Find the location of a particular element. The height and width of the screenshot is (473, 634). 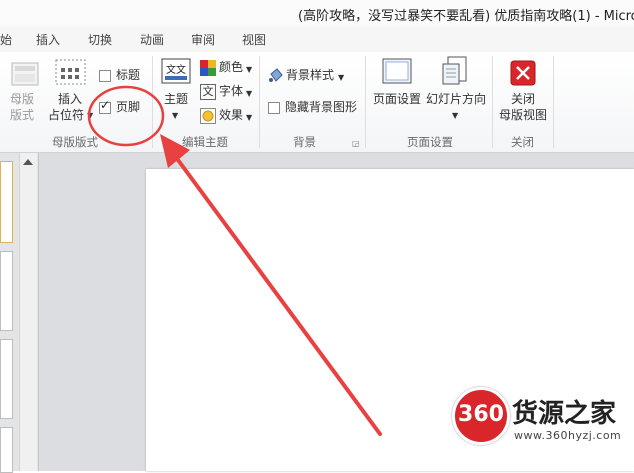

master-layout-label-2: 版式 is located at coordinates (22, 115).